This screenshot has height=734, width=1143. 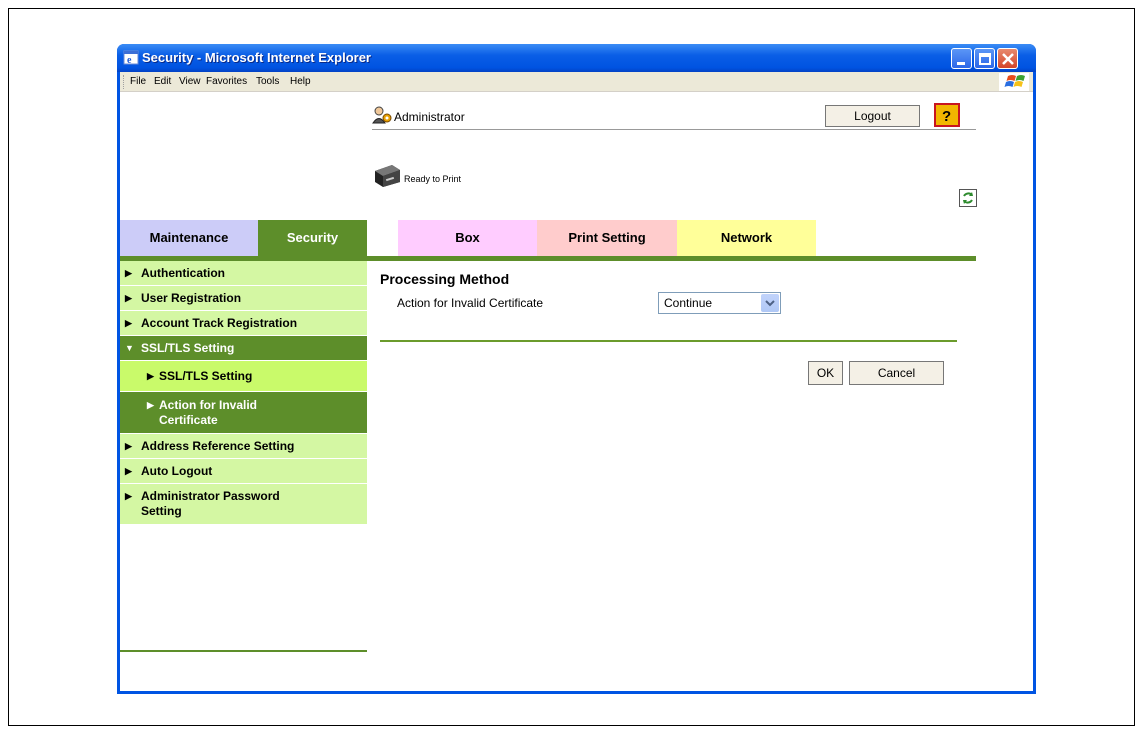 I want to click on menu-edit: Edit, so click(x=162, y=81).